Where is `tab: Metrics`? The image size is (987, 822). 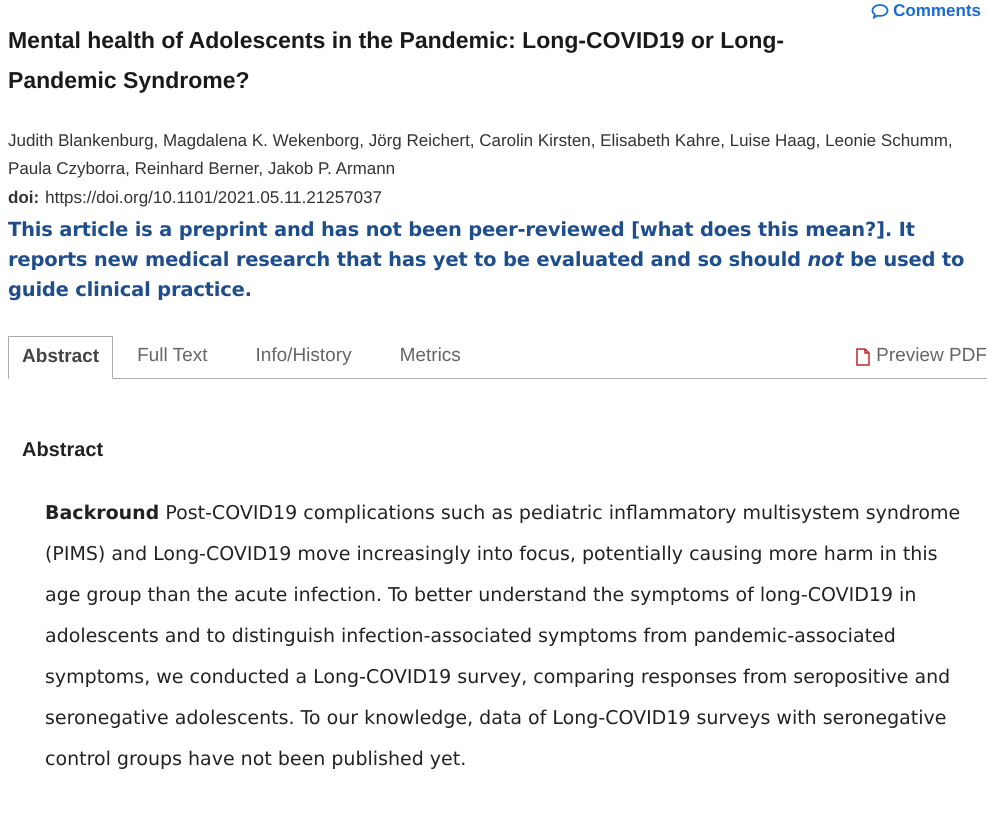
tab: Metrics is located at coordinates (430, 356).